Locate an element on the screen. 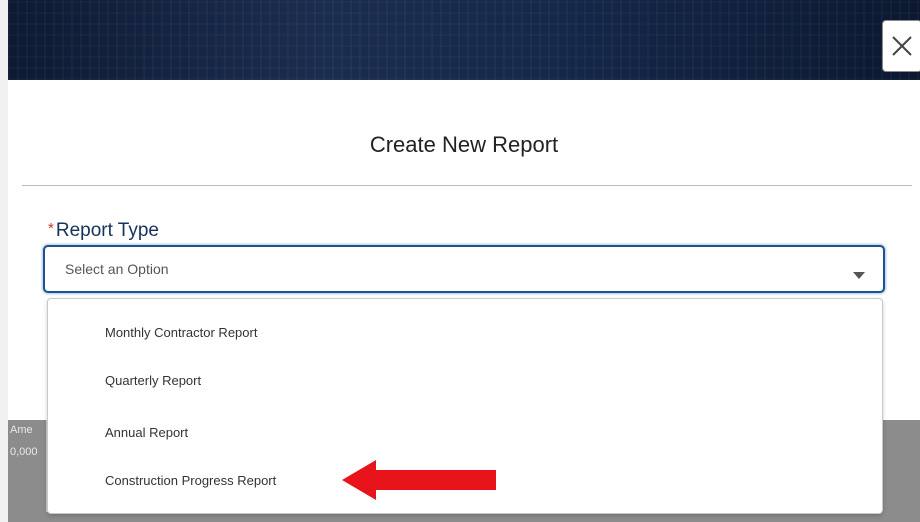  report-type-label-text: Report Type is located at coordinates (107, 230).